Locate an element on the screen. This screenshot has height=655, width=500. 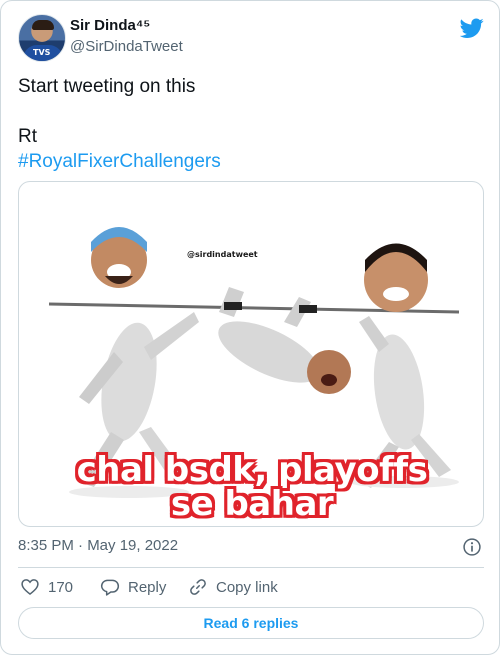
tweet-actions: 170 Reply Copy link is located at coordinates (251, 587).